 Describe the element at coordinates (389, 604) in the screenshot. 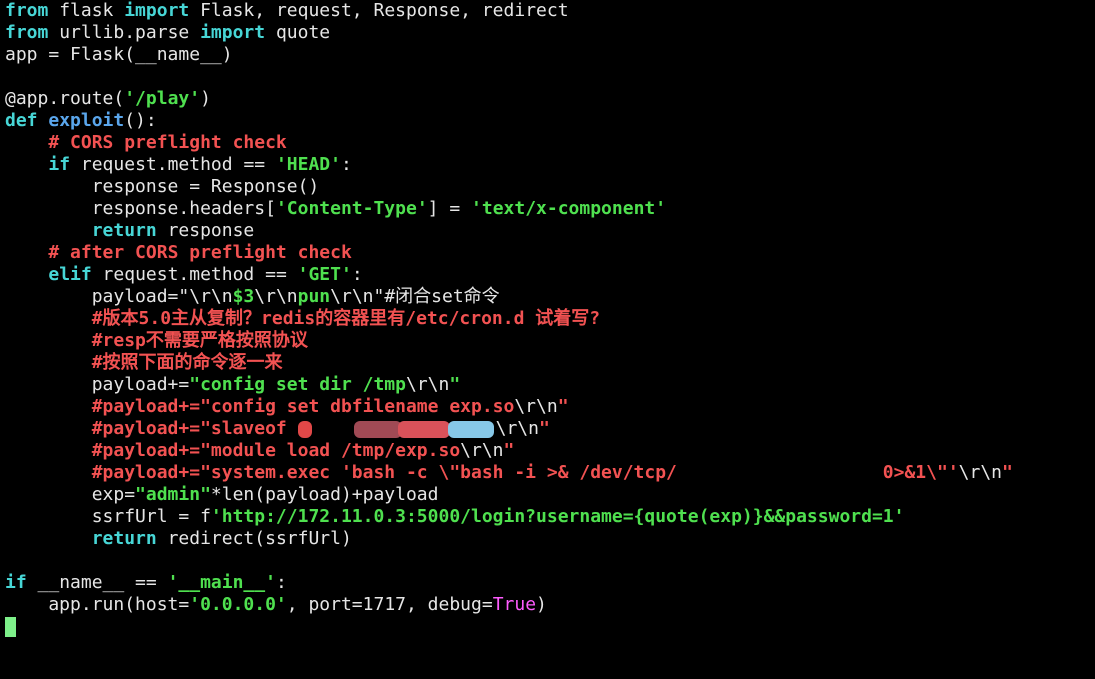

I see `code-text: , port=1717, debug=` at that location.